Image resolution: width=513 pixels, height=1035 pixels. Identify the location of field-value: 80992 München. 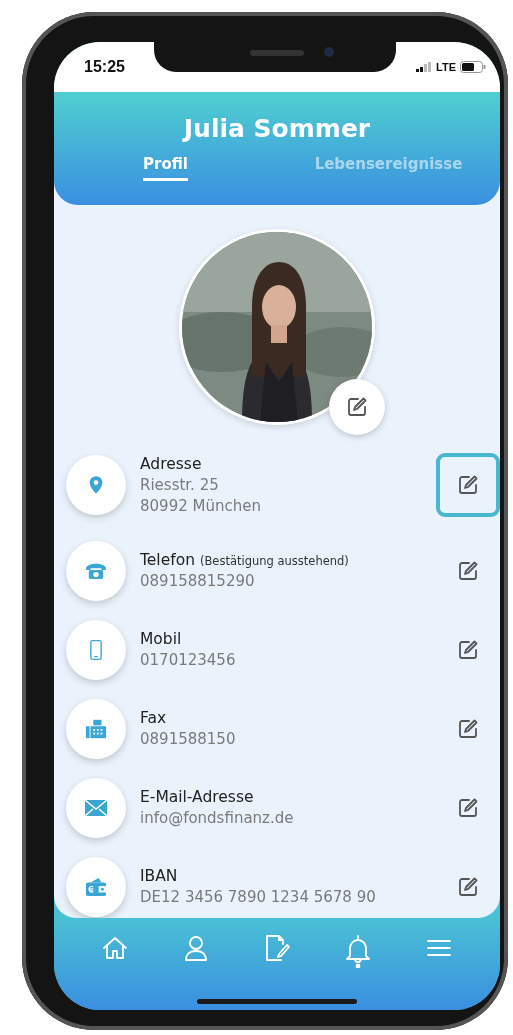
(201, 506).